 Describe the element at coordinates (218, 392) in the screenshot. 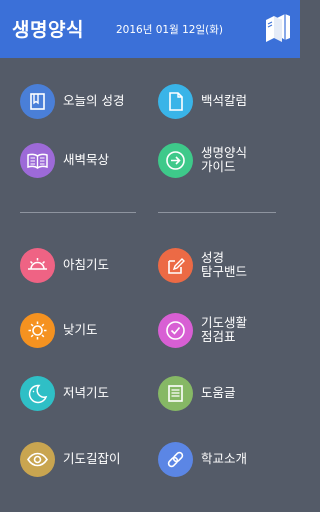

I see `menu-label: 도움글` at that location.